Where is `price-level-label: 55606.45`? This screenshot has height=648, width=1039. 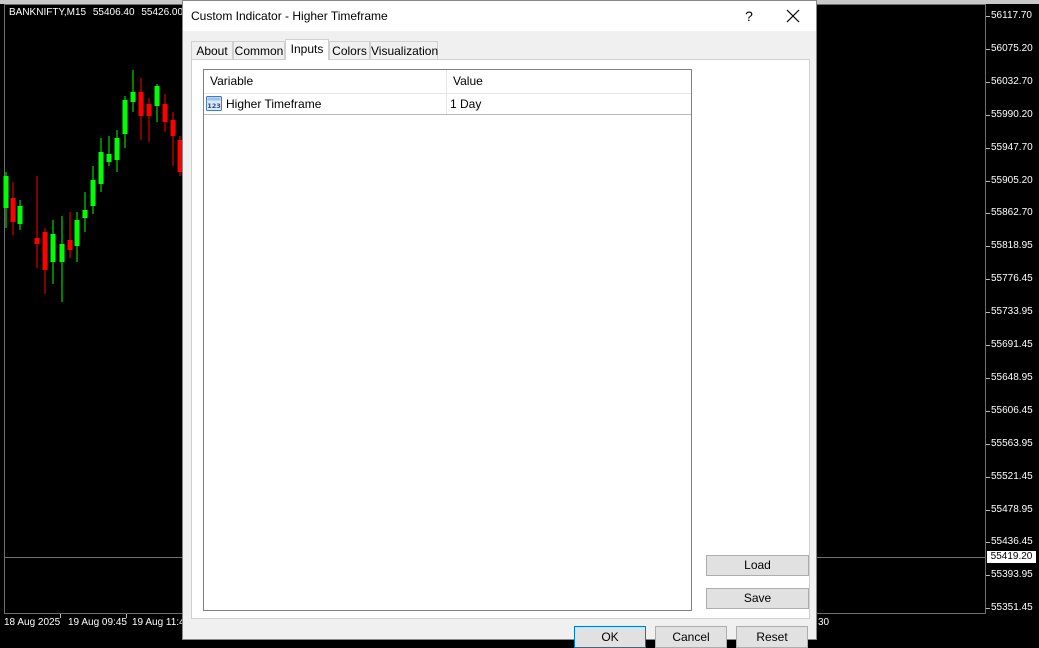
price-level-label: 55606.45 is located at coordinates (1012, 410).